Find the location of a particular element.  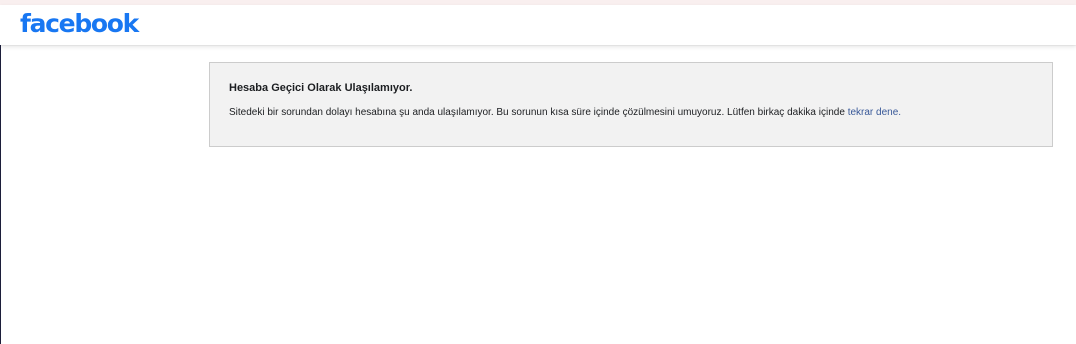

top-header: facebook is located at coordinates (538, 25).